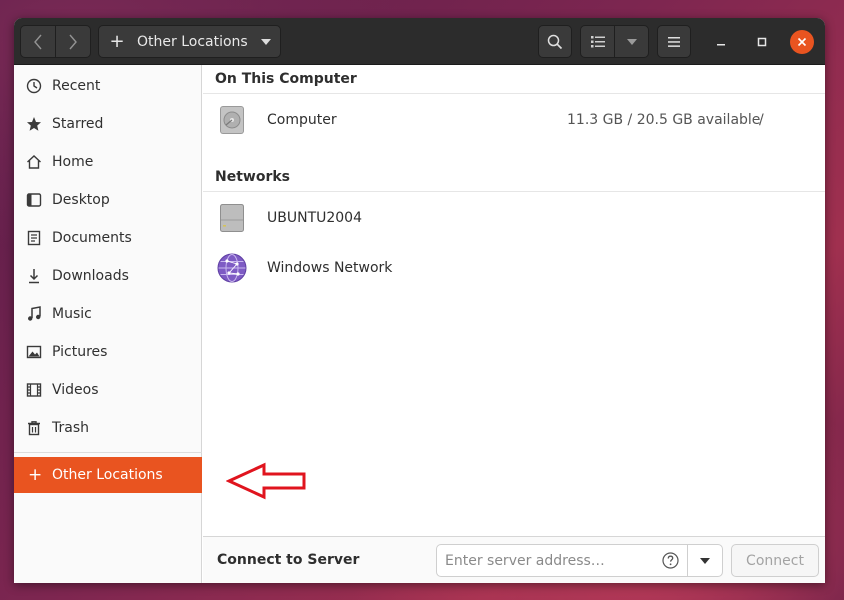 This screenshot has width=844, height=600. I want to click on location-path-label: Other Locations, so click(192, 41).